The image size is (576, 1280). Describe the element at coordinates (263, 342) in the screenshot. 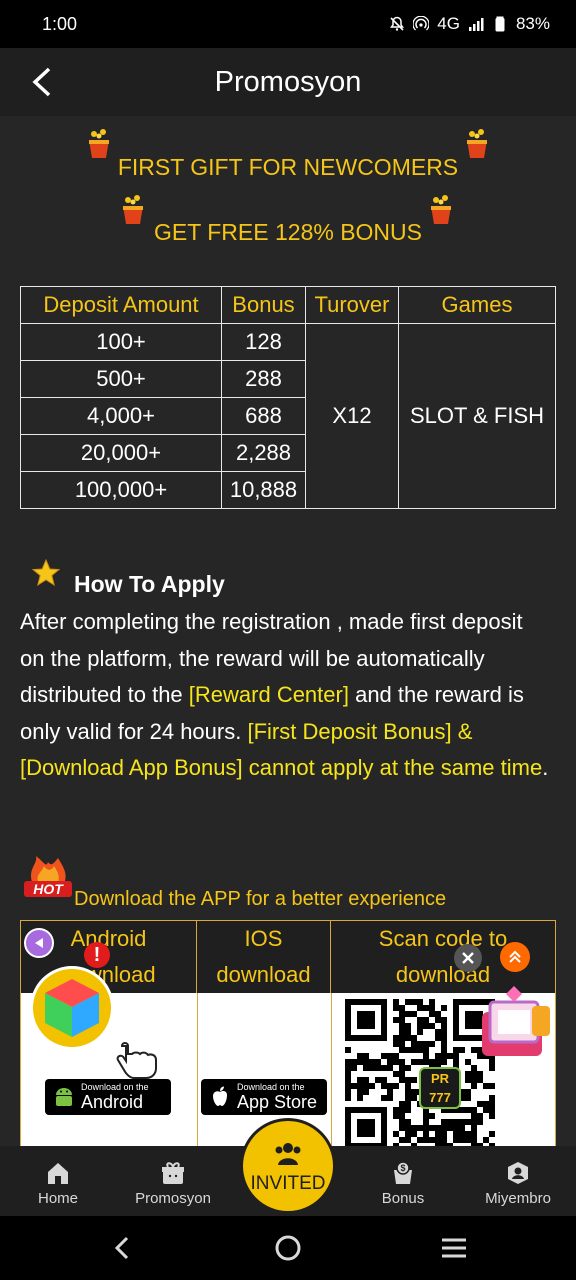

I see `bonus-cell: 128` at that location.